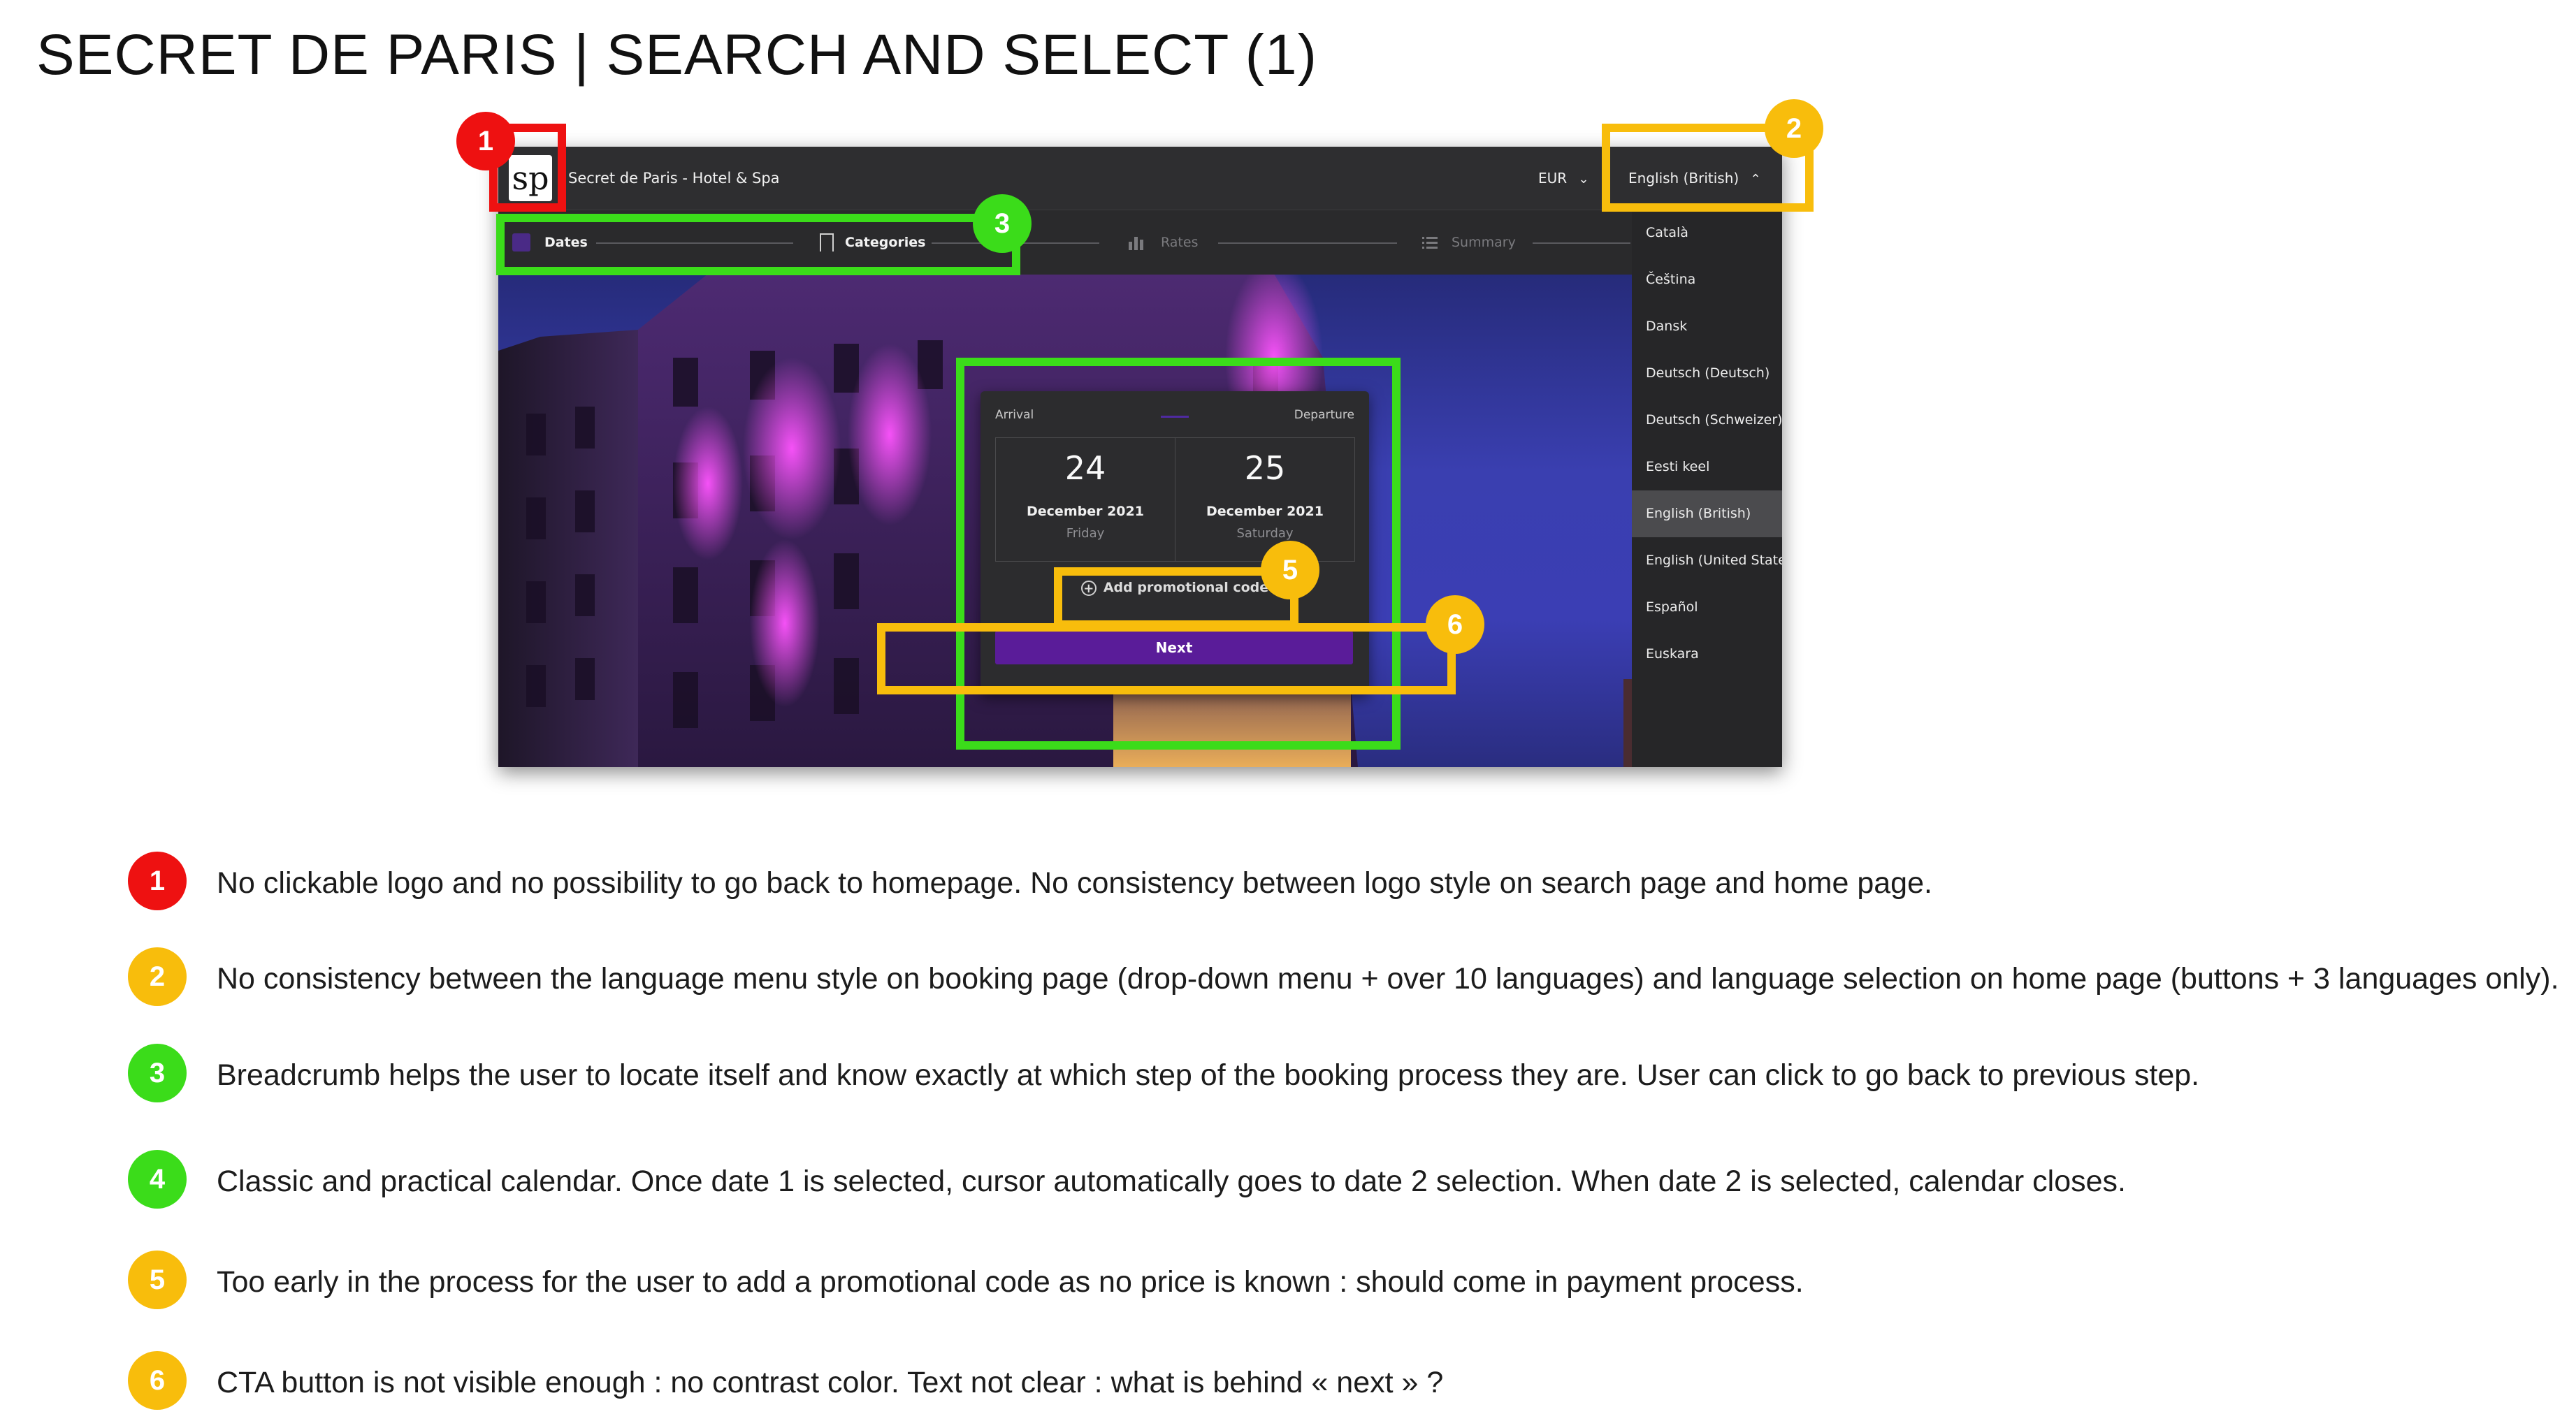 The image size is (2576, 1414). What do you see at coordinates (1707, 420) in the screenshot?
I see `language-option: Deutsch (Schweizer)` at bounding box center [1707, 420].